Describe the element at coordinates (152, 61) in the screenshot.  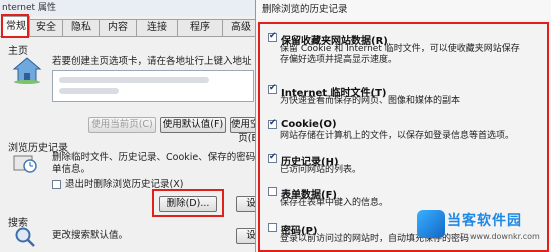
I see `home-description: 若要创建主页选项卡，请在各地址行上键入地址` at that location.